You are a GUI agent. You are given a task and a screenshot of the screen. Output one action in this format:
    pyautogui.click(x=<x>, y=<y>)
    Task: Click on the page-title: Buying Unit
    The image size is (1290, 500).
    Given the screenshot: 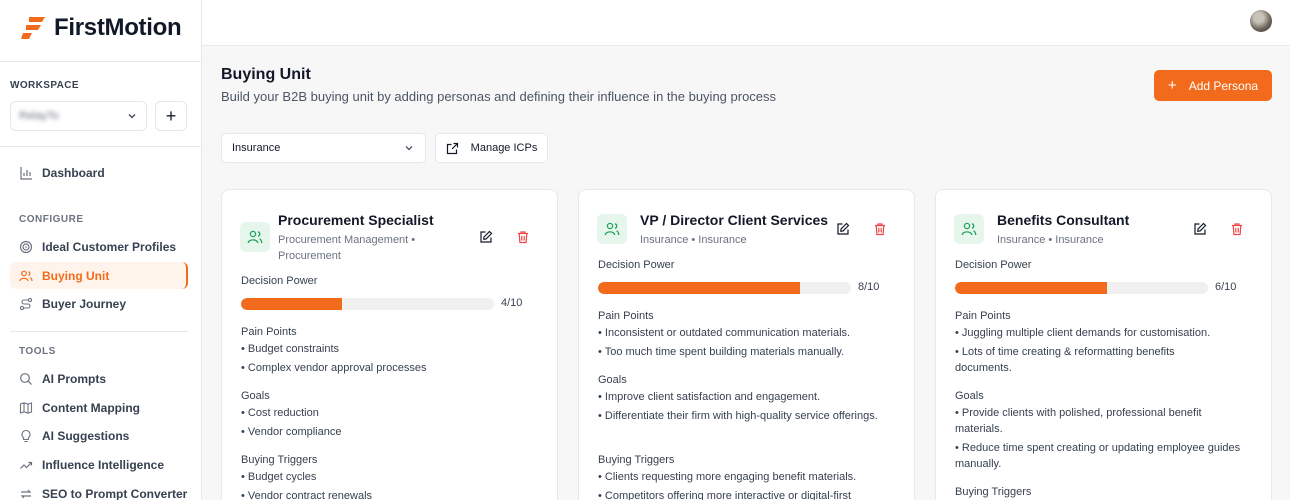 What is the action you would take?
    pyautogui.click(x=266, y=74)
    